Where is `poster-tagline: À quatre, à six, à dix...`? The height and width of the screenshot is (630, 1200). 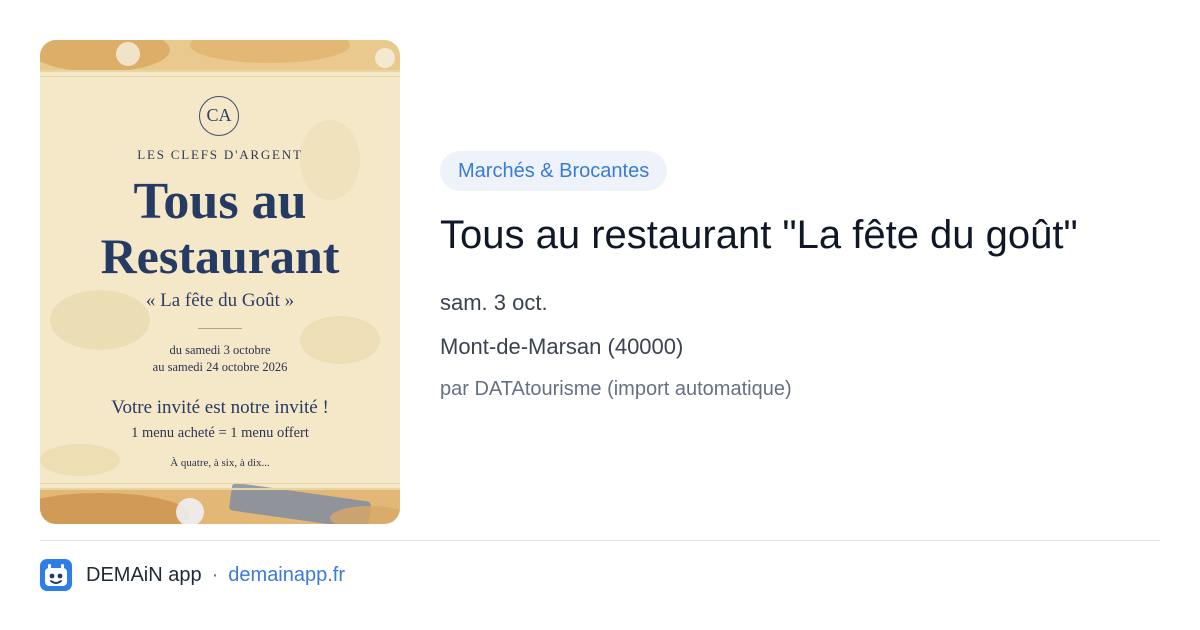
poster-tagline: À quatre, à six, à dix... is located at coordinates (220, 463).